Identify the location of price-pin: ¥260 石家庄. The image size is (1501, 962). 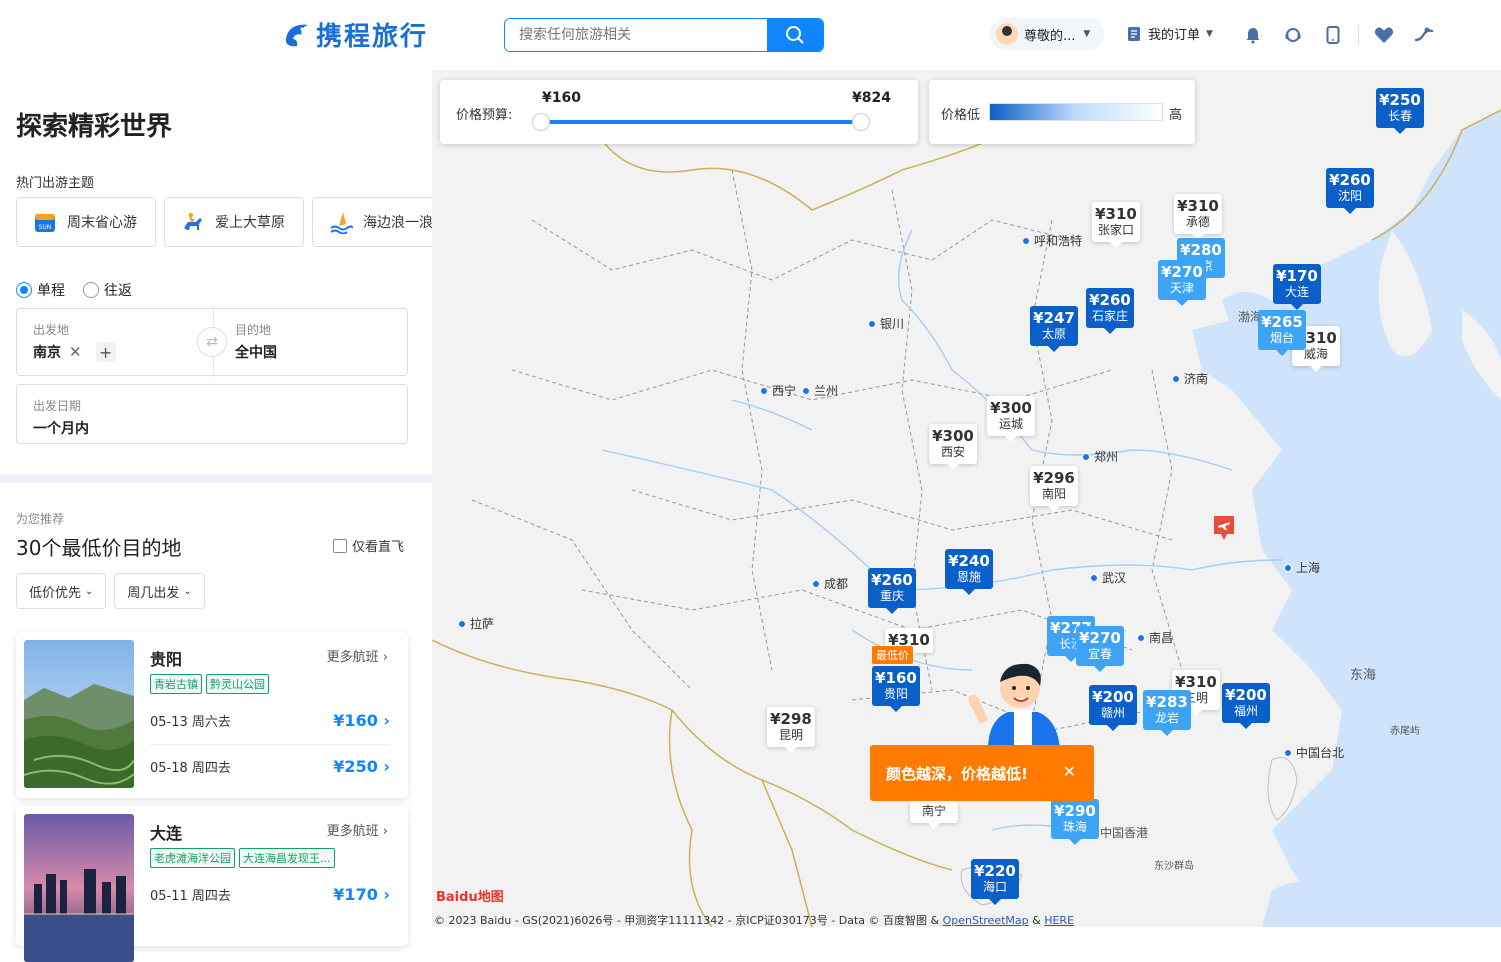
(1110, 311).